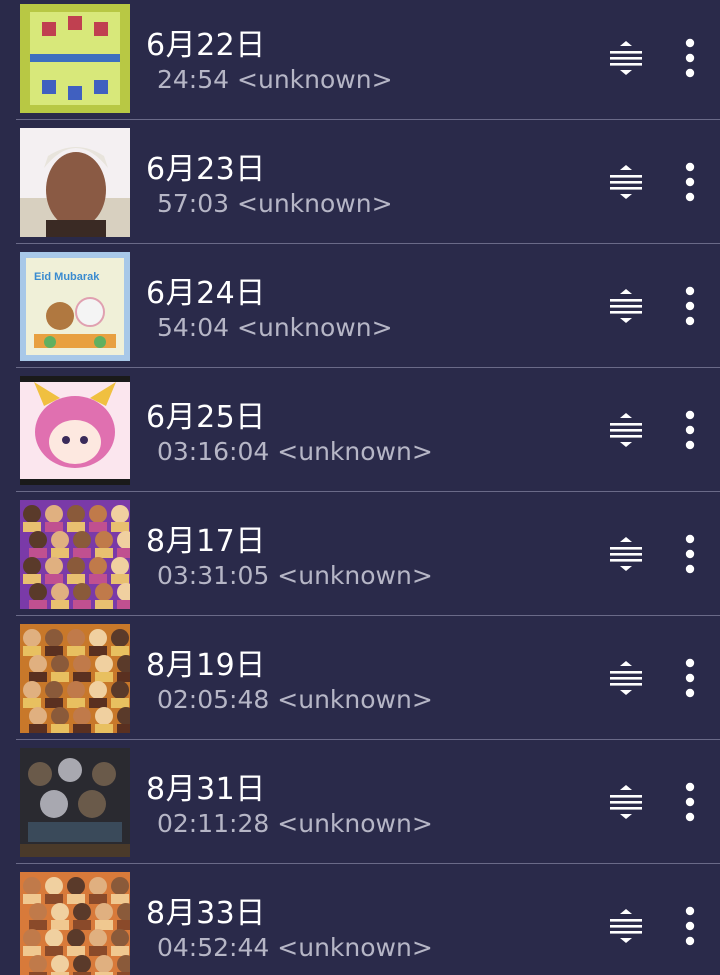 This screenshot has width=720, height=975. Describe the element at coordinates (193, 79) in the screenshot. I see `item-duration: 24:54` at that location.